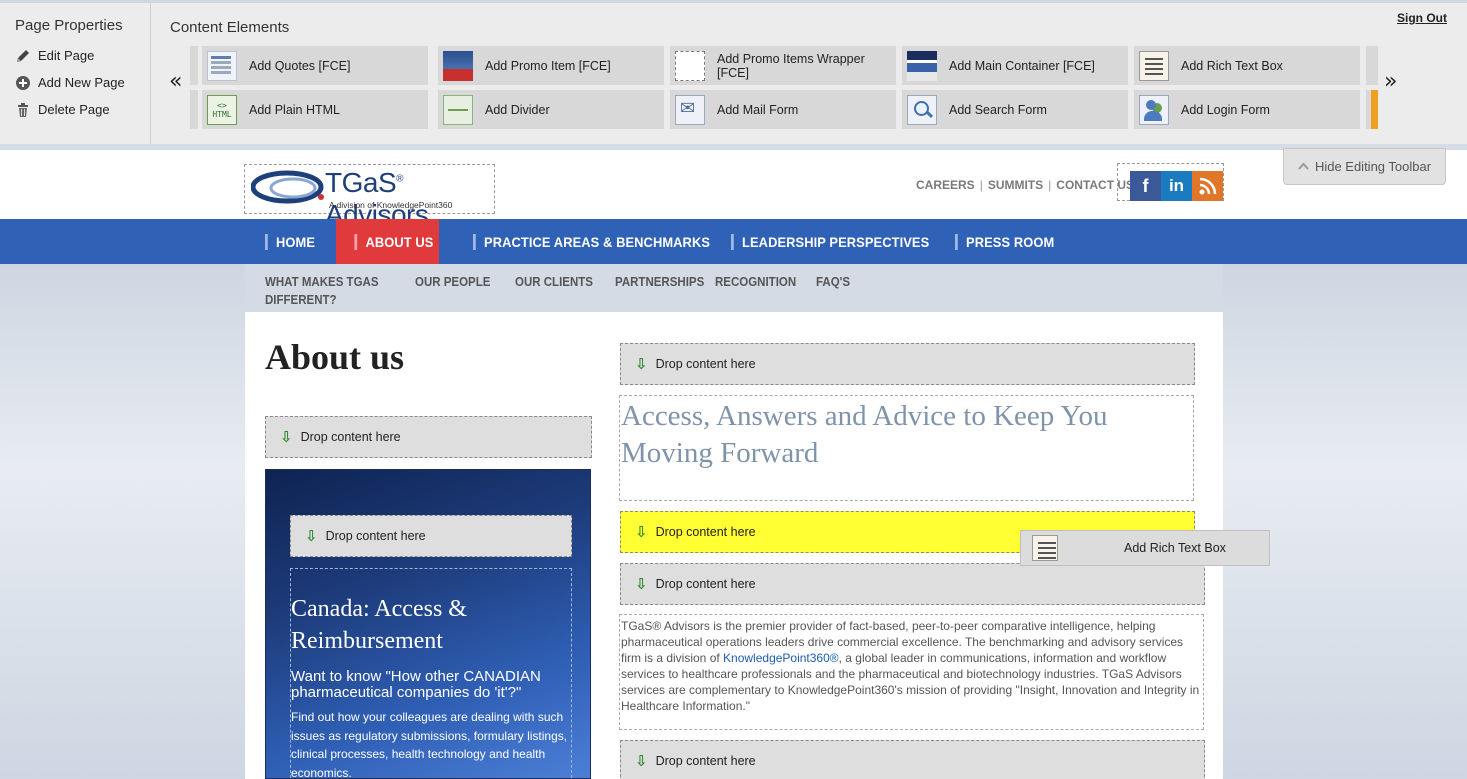 The width and height of the screenshot is (1467, 779). What do you see at coordinates (222, 65) in the screenshot?
I see `quotes-icon` at bounding box center [222, 65].